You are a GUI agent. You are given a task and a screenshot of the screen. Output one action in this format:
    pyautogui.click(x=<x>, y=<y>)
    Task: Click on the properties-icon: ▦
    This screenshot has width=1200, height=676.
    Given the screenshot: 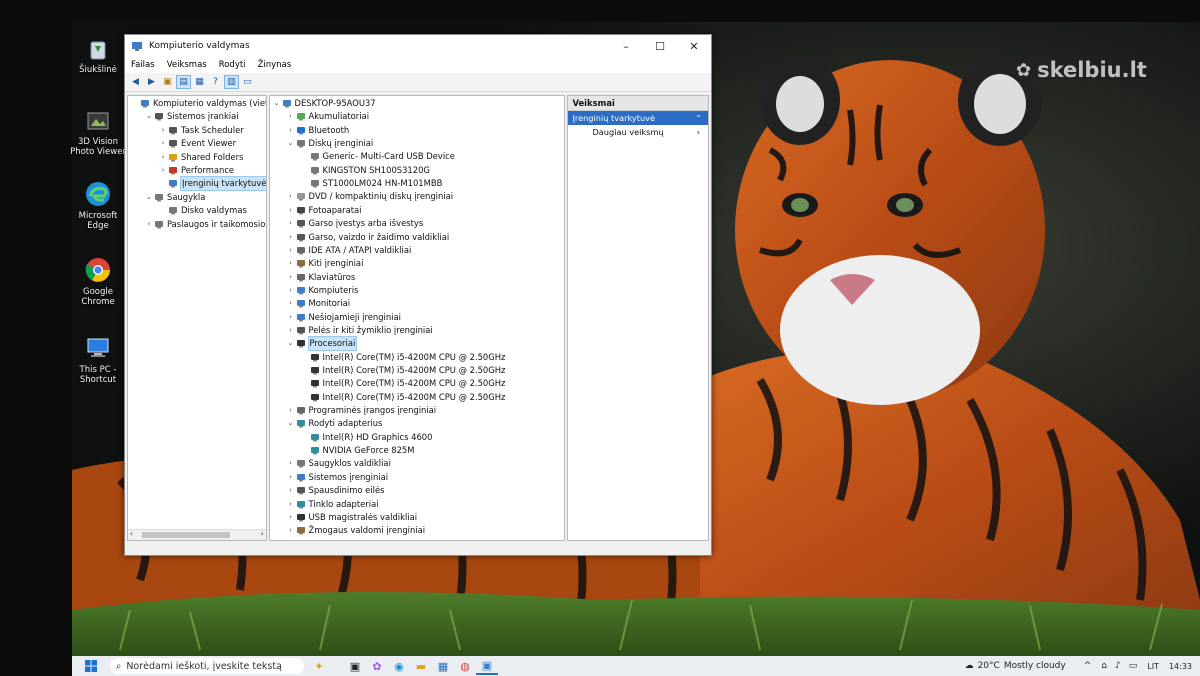 What is the action you would take?
    pyautogui.click(x=199, y=82)
    